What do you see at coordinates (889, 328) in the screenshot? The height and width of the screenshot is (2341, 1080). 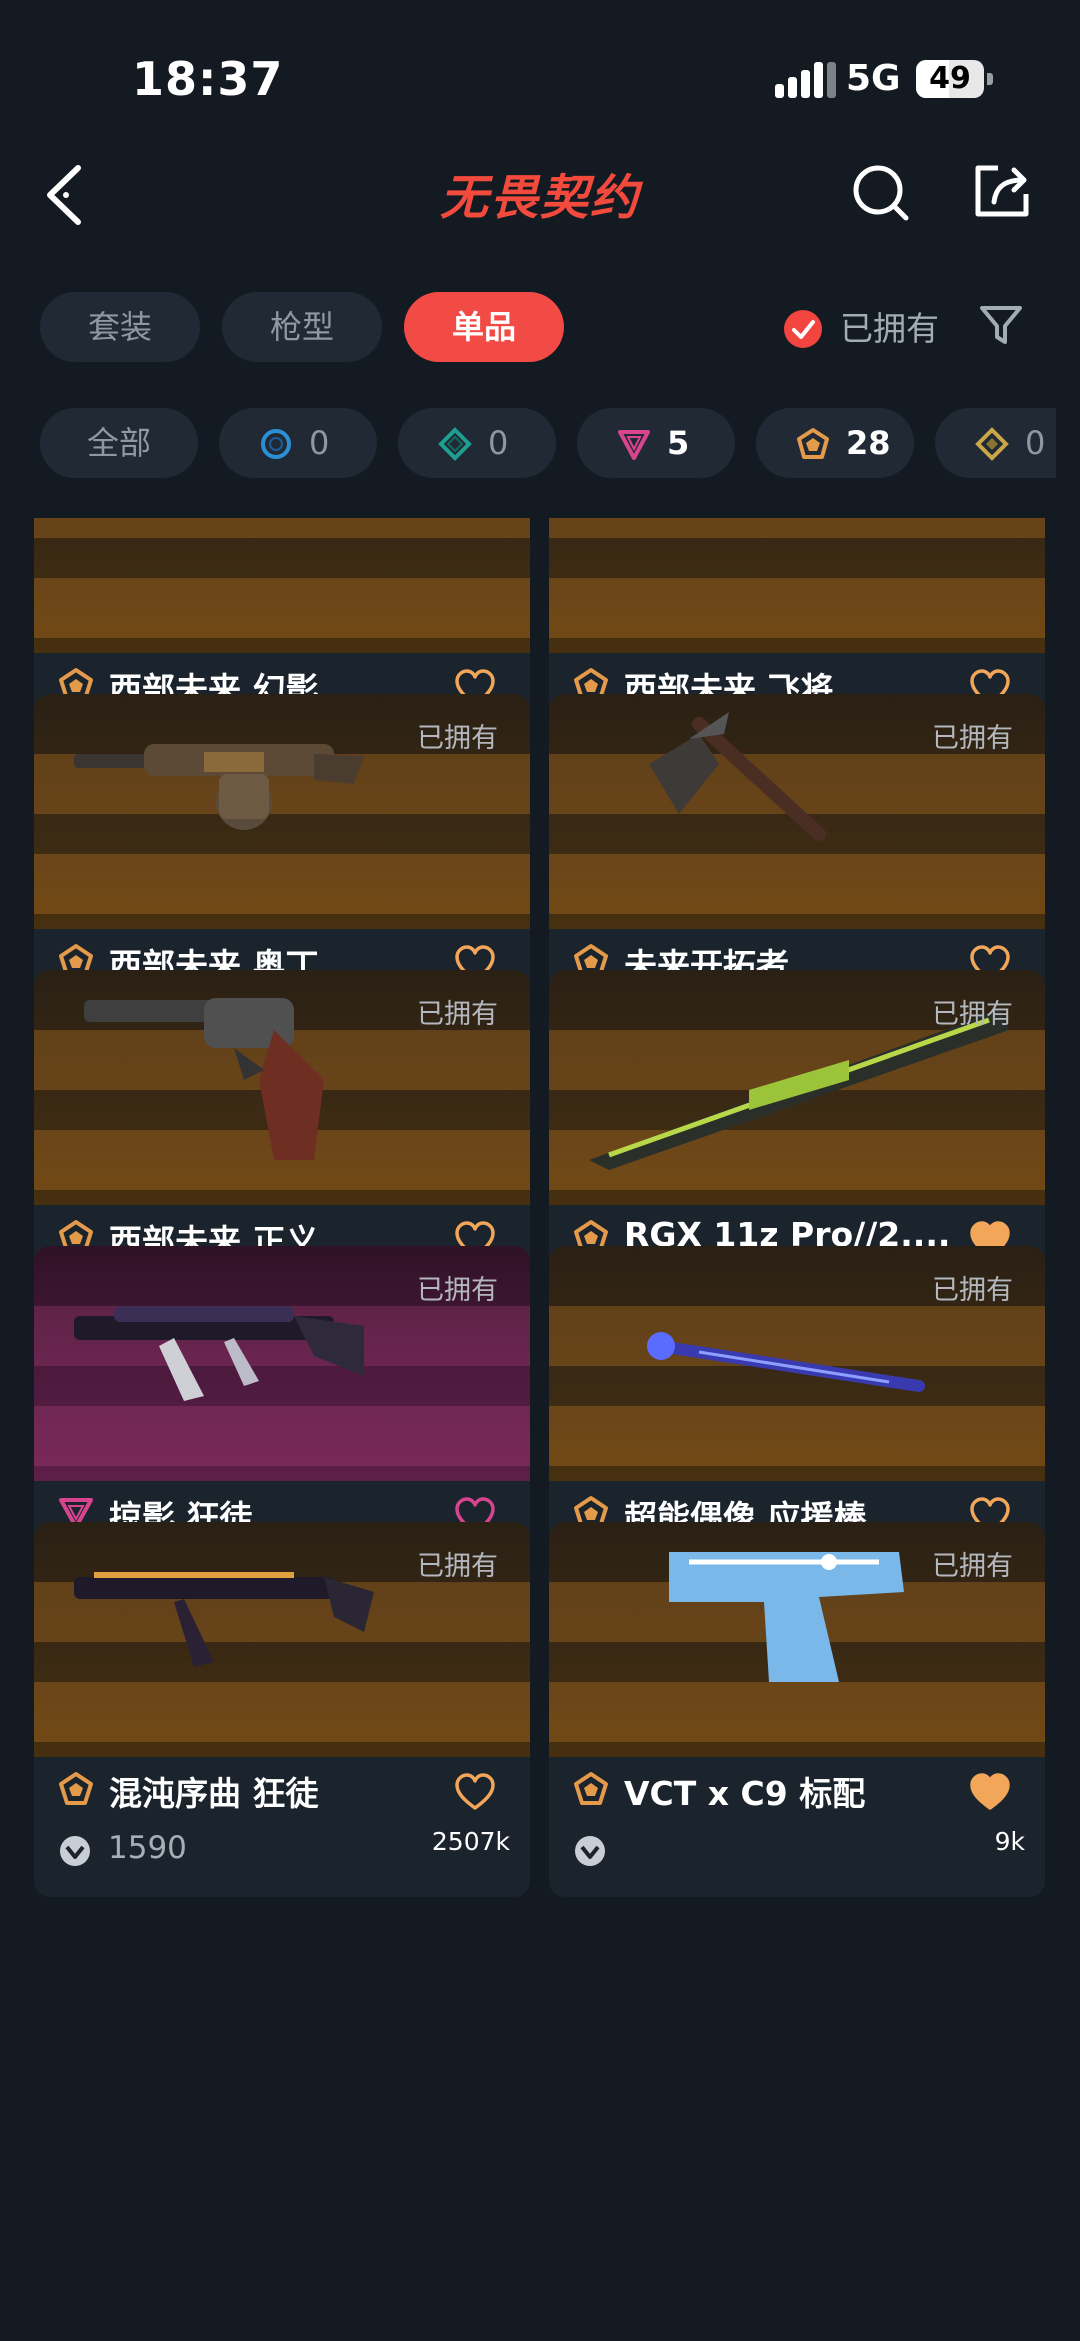 I see `owned-filter-label: 已拥有` at bounding box center [889, 328].